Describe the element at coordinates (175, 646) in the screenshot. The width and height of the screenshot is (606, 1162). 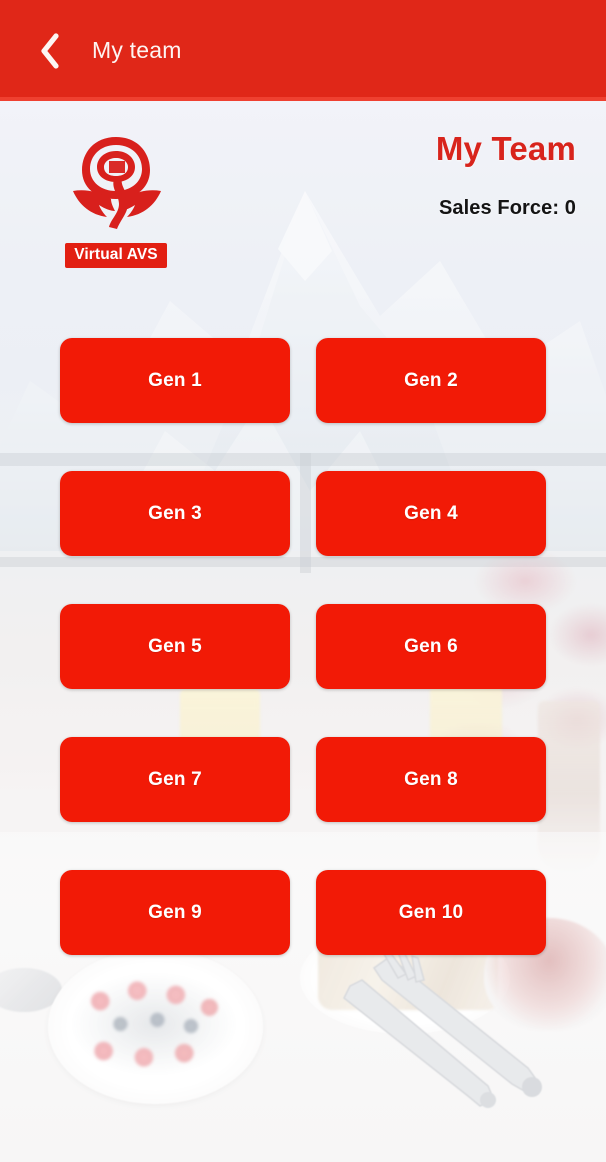
I see `gen-button-5: Gen 5` at that location.